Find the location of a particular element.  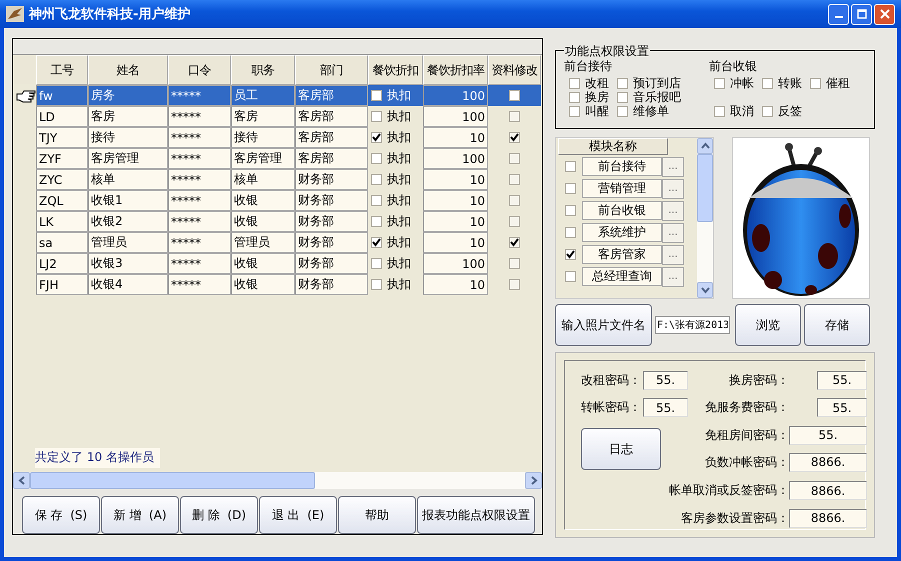

field-label: 改租密码： is located at coordinates (611, 380).